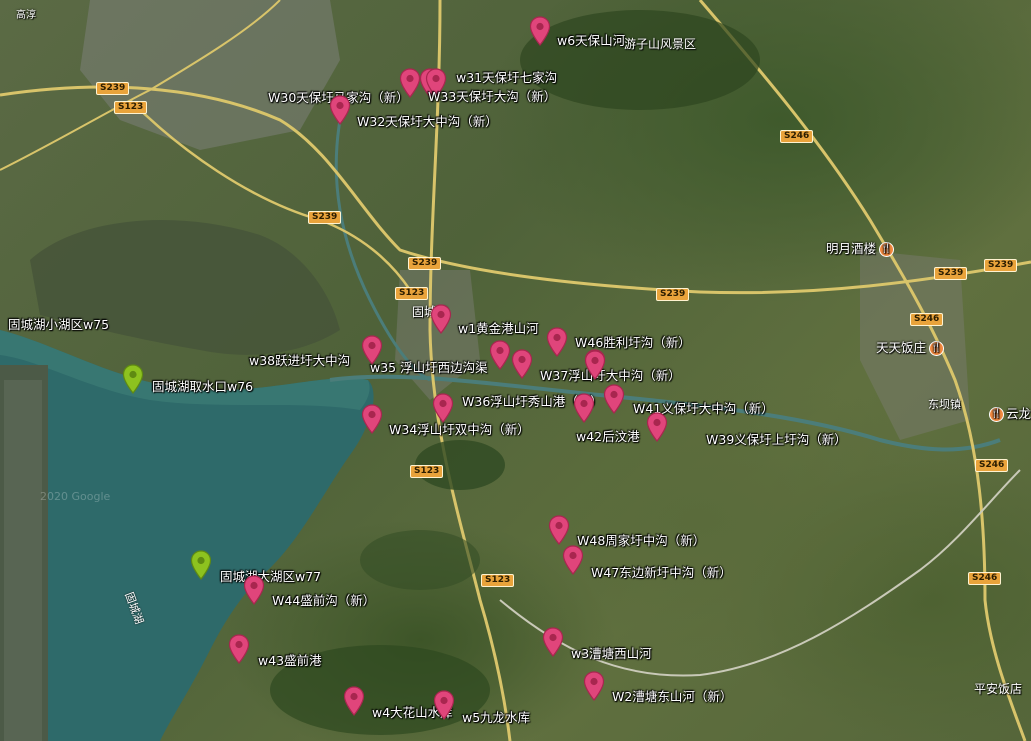  I want to click on marker-label-w37: W37浮山圩大中沟（新）, so click(610, 375).